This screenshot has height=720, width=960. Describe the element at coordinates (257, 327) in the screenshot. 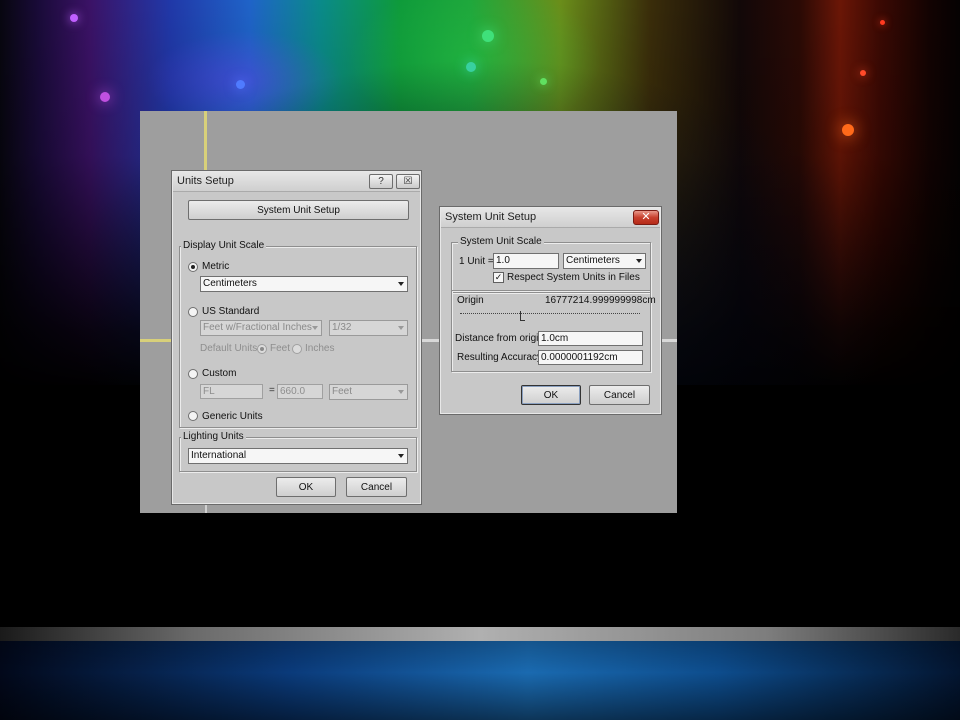

I see `us-standard-value: Feet w/Fractional Inches` at that location.